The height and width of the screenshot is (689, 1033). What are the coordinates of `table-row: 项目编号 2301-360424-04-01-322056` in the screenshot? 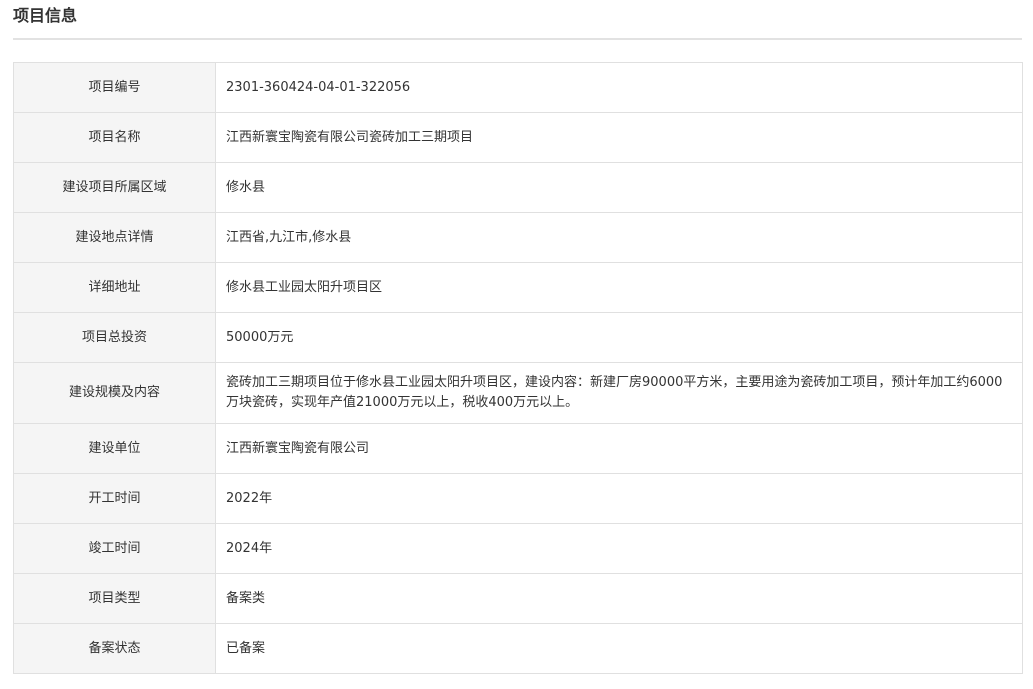 It's located at (518, 87).